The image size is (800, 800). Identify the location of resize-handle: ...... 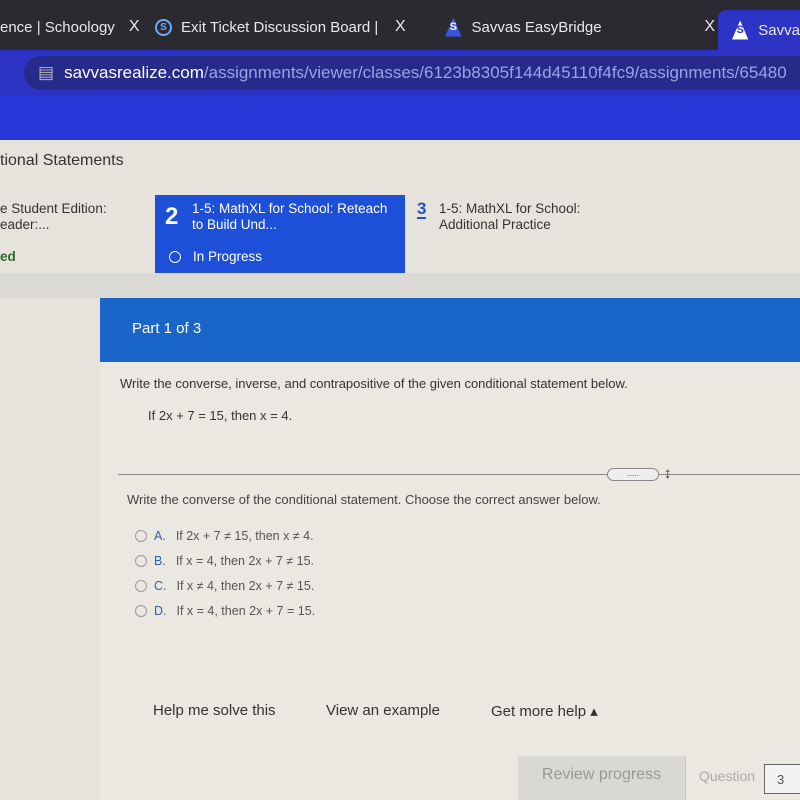
(633, 474).